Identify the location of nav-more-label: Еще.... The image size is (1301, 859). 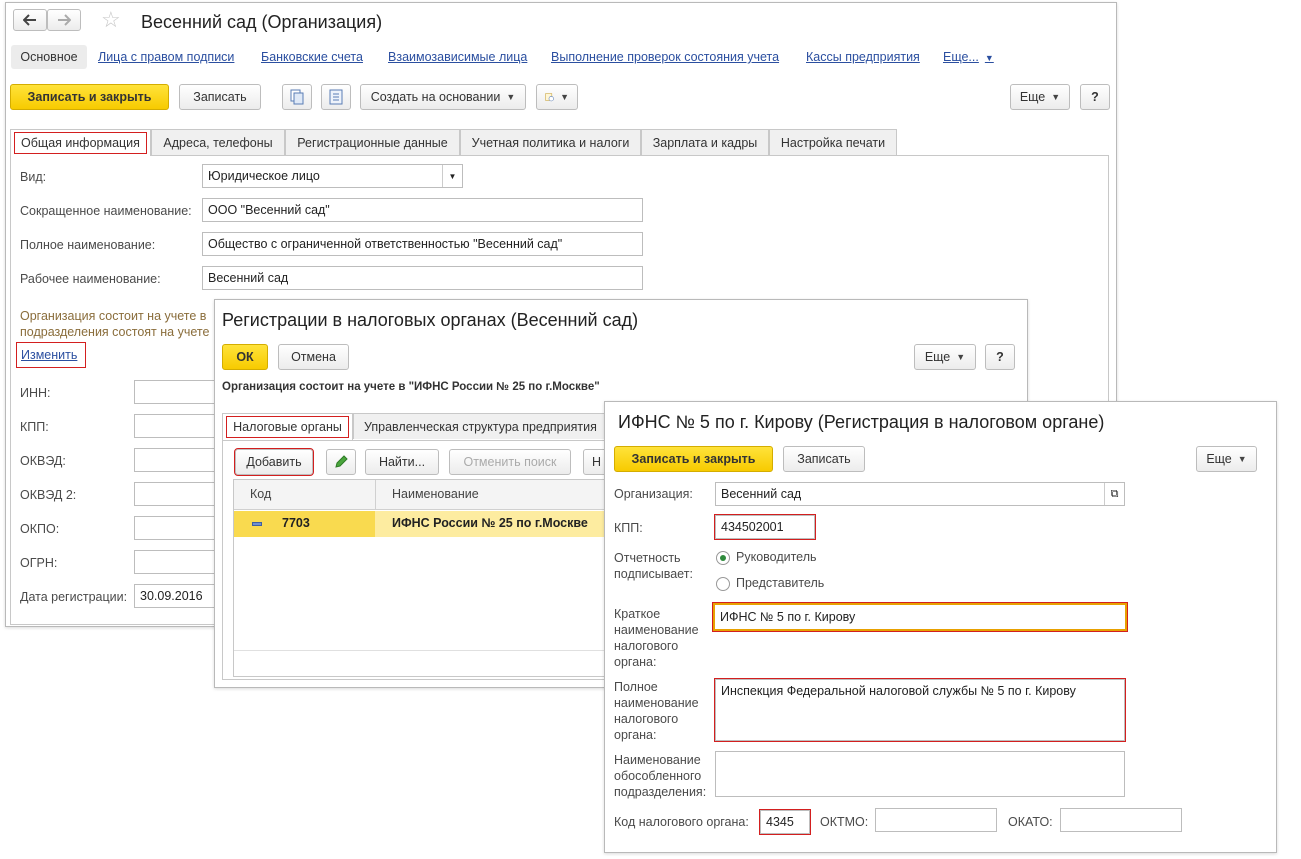
(961, 57).